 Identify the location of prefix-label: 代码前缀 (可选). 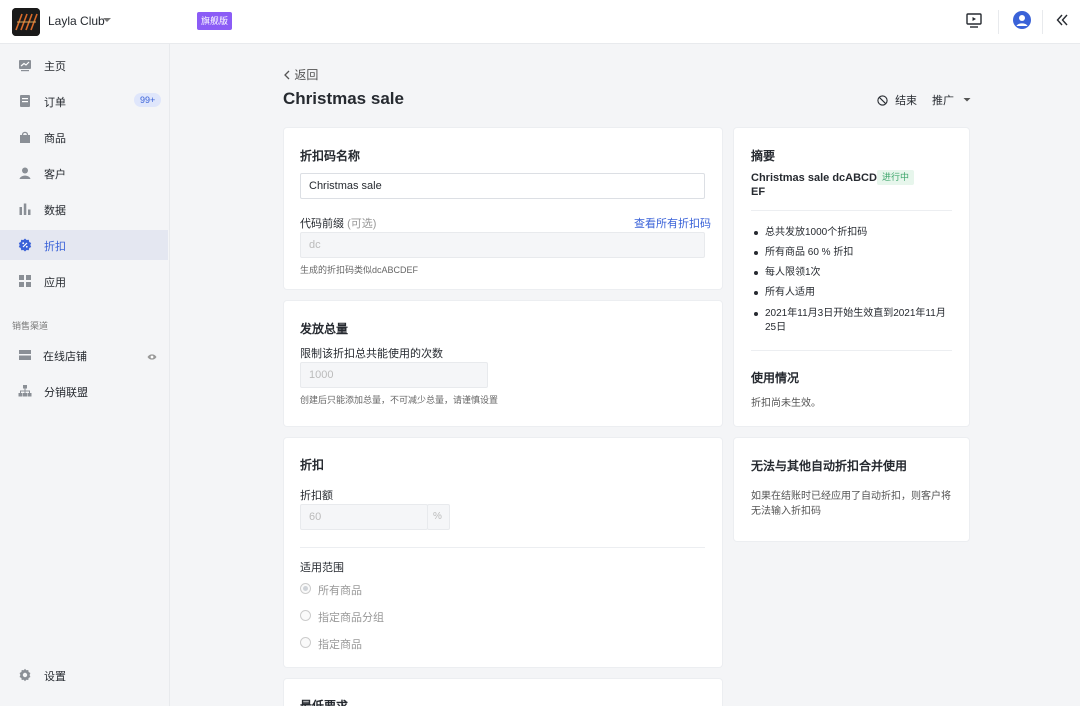
(338, 223).